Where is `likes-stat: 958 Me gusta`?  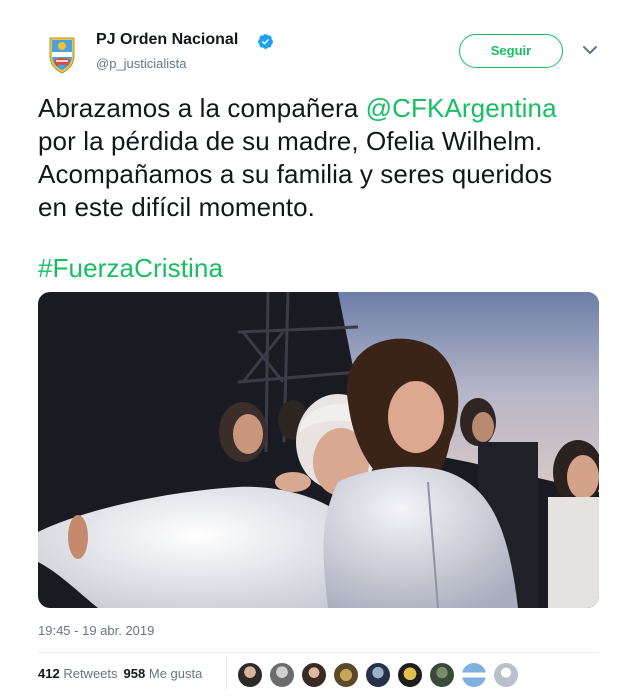
likes-stat: 958 Me gusta is located at coordinates (163, 673).